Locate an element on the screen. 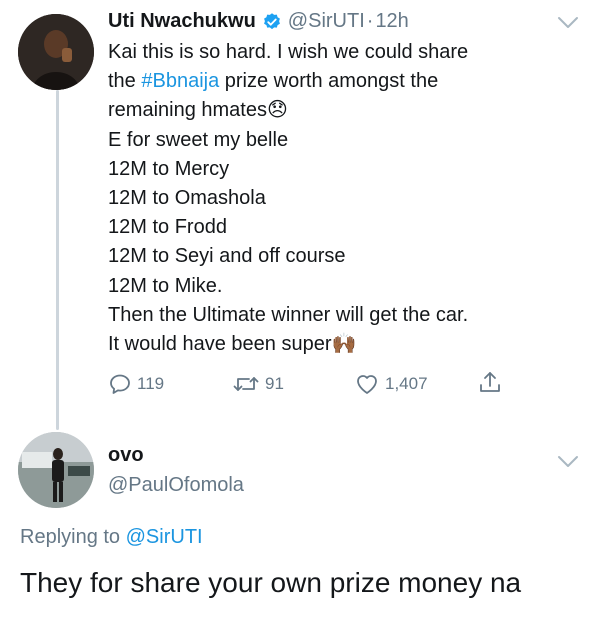  tweet-line: remaining hmates😞 is located at coordinates (198, 110).